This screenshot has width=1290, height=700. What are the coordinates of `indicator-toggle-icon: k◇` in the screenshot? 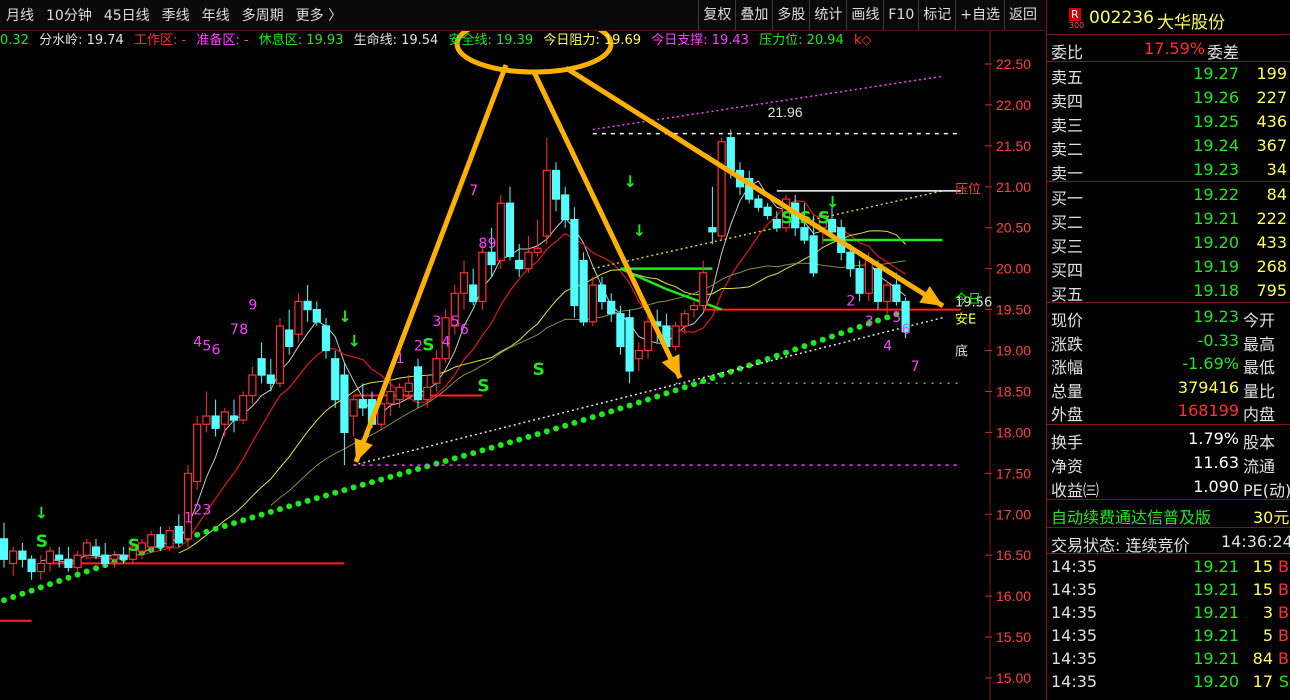 It's located at (863, 40).